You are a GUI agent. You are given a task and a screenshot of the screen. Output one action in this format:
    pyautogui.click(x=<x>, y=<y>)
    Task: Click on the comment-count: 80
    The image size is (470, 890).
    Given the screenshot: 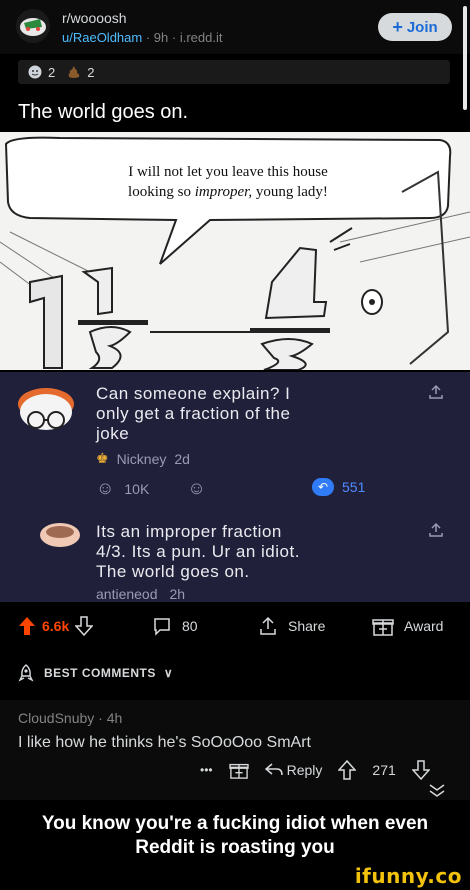 What is the action you would take?
    pyautogui.click(x=190, y=626)
    